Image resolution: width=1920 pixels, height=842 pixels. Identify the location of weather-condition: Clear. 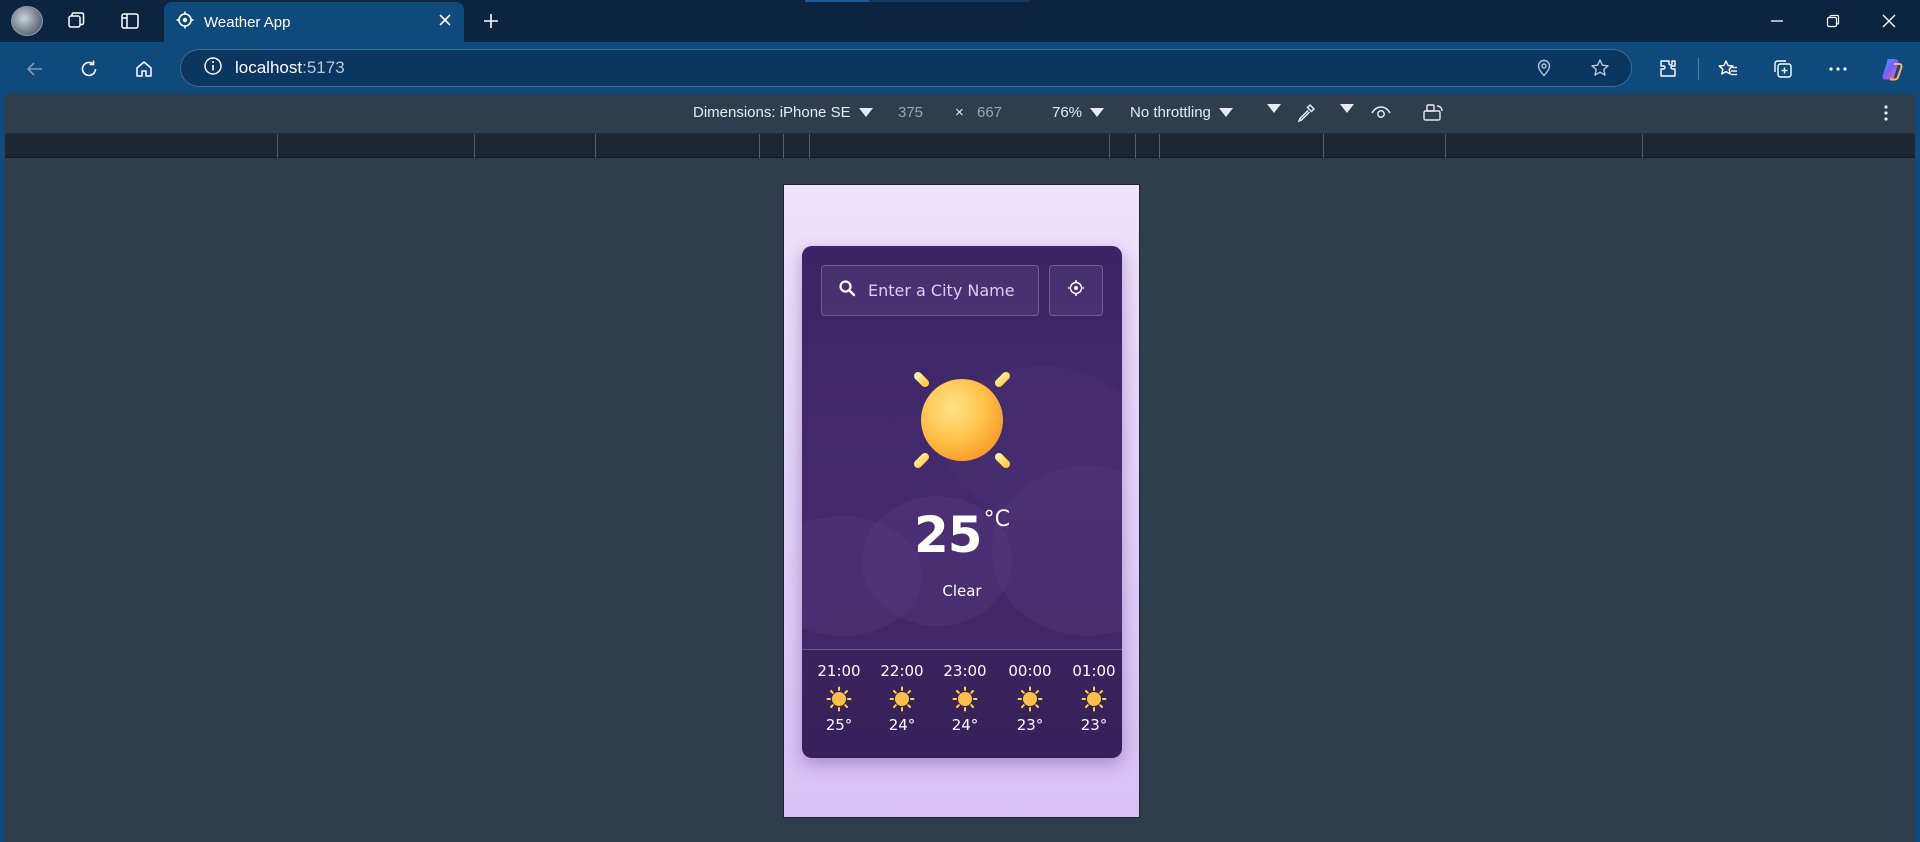
(962, 591).